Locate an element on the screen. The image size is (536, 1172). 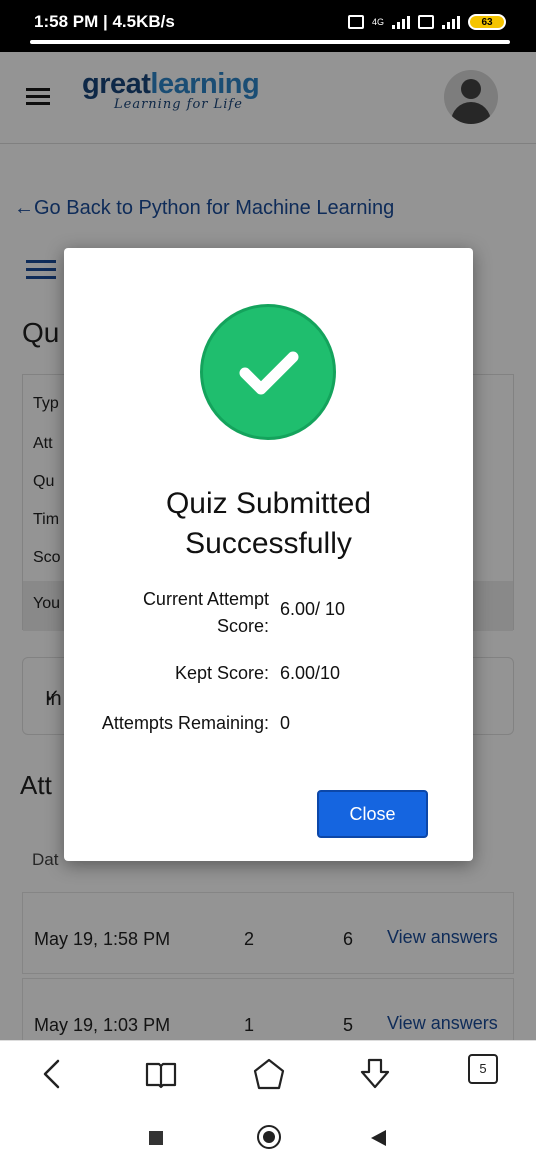
current-attempt-score-value: 6.00/ 10 is located at coordinates (313, 609).